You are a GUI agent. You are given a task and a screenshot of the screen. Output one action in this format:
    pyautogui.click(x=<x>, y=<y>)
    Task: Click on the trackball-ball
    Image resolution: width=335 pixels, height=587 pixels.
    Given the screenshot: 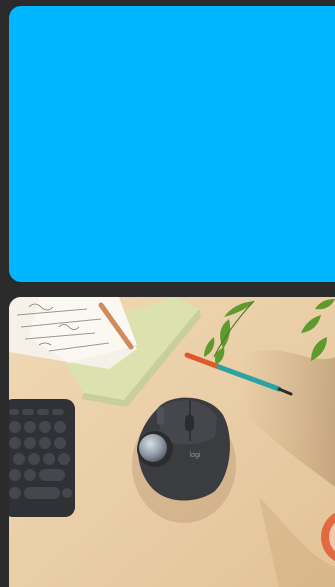 What is the action you would take?
    pyautogui.click(x=153, y=448)
    